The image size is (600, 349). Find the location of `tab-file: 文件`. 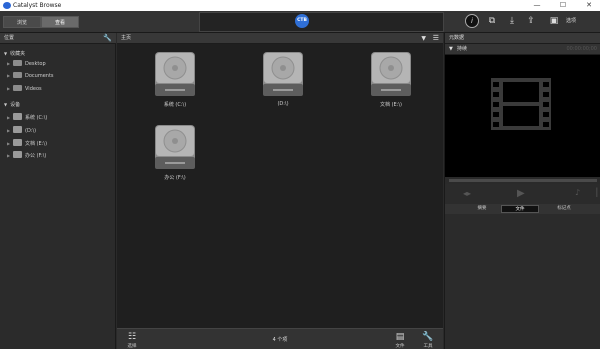

tab-file: 文件 is located at coordinates (520, 209).